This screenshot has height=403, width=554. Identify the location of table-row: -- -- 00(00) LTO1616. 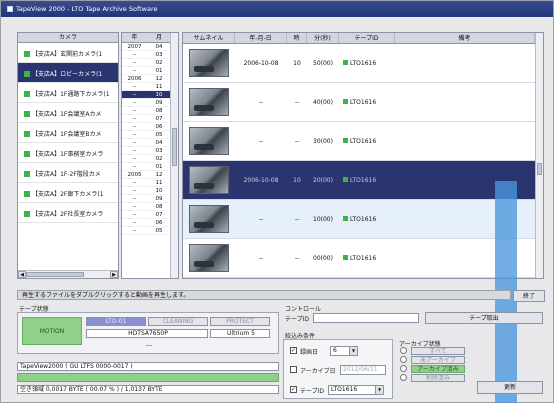
(363, 258).